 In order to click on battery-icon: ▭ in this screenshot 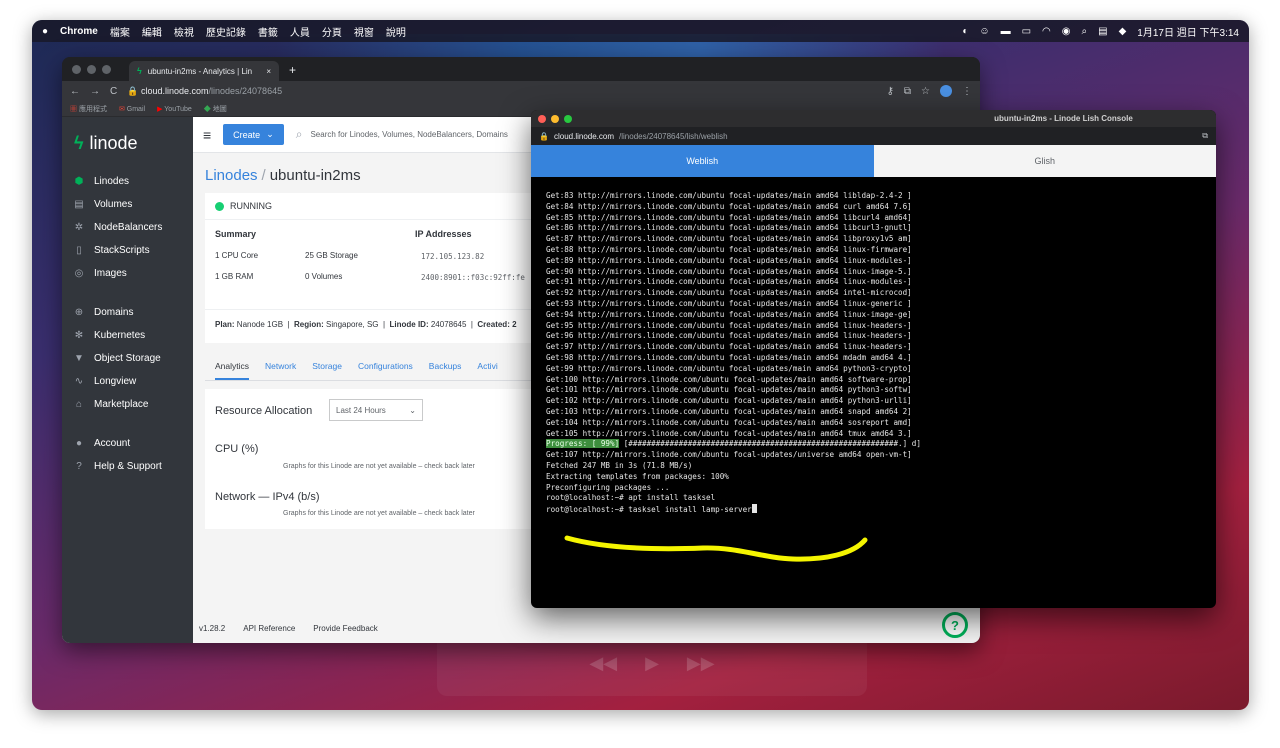, I will do `click(1026, 31)`.